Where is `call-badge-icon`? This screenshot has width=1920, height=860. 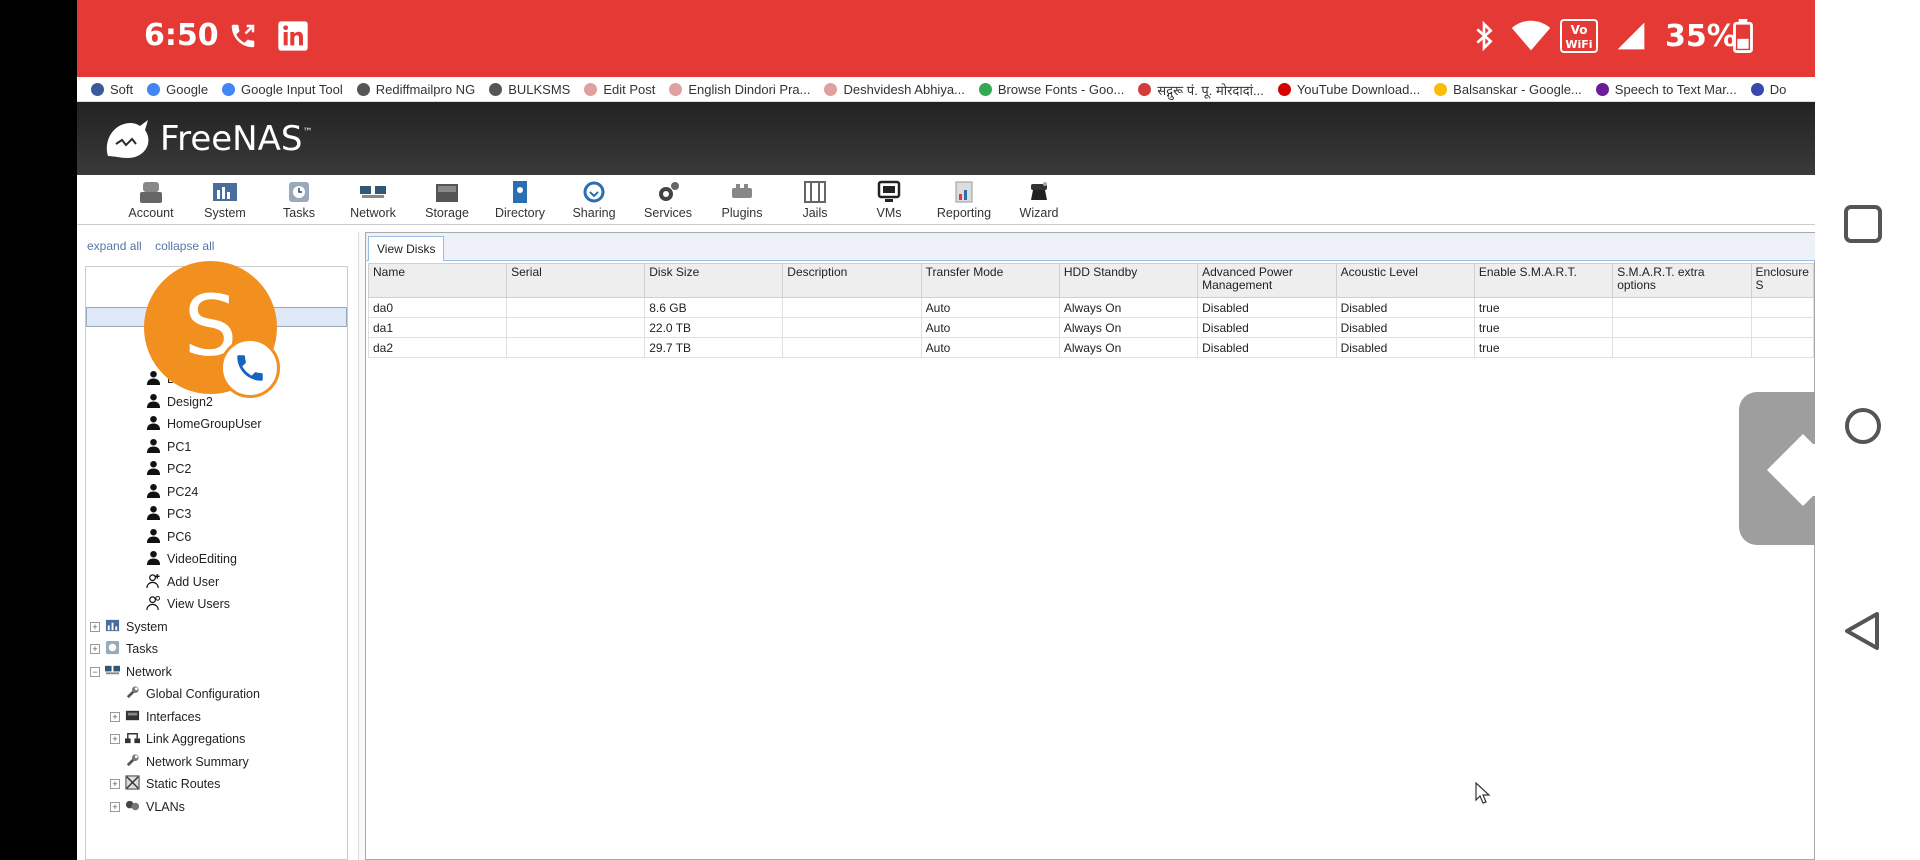
call-badge-icon is located at coordinates (250, 368).